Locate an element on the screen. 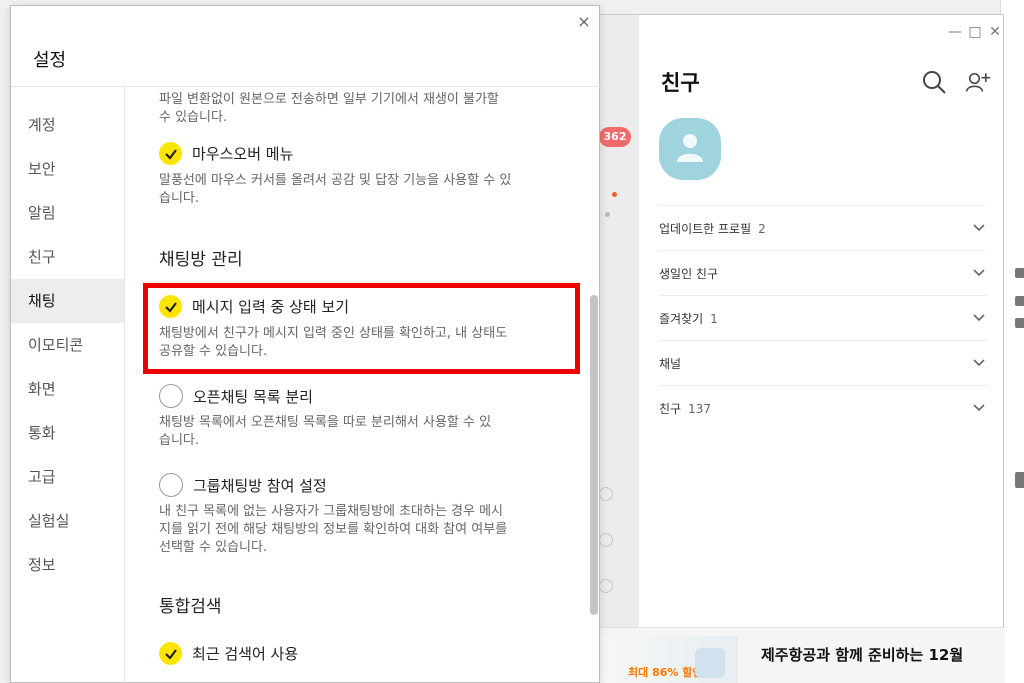  friends-list-item: 업데이트한 프로필 2 is located at coordinates (823, 227).